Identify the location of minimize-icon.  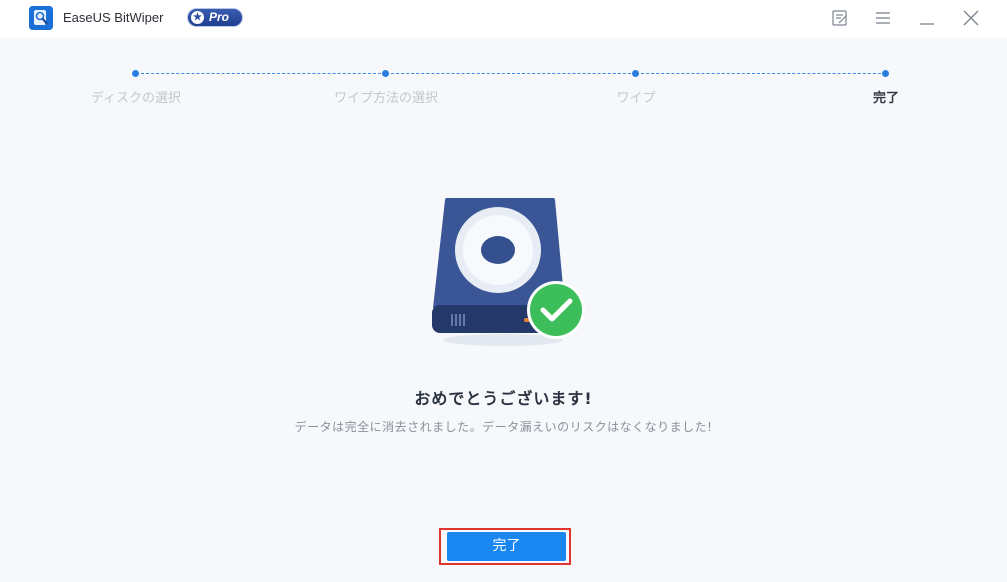
(927, 24).